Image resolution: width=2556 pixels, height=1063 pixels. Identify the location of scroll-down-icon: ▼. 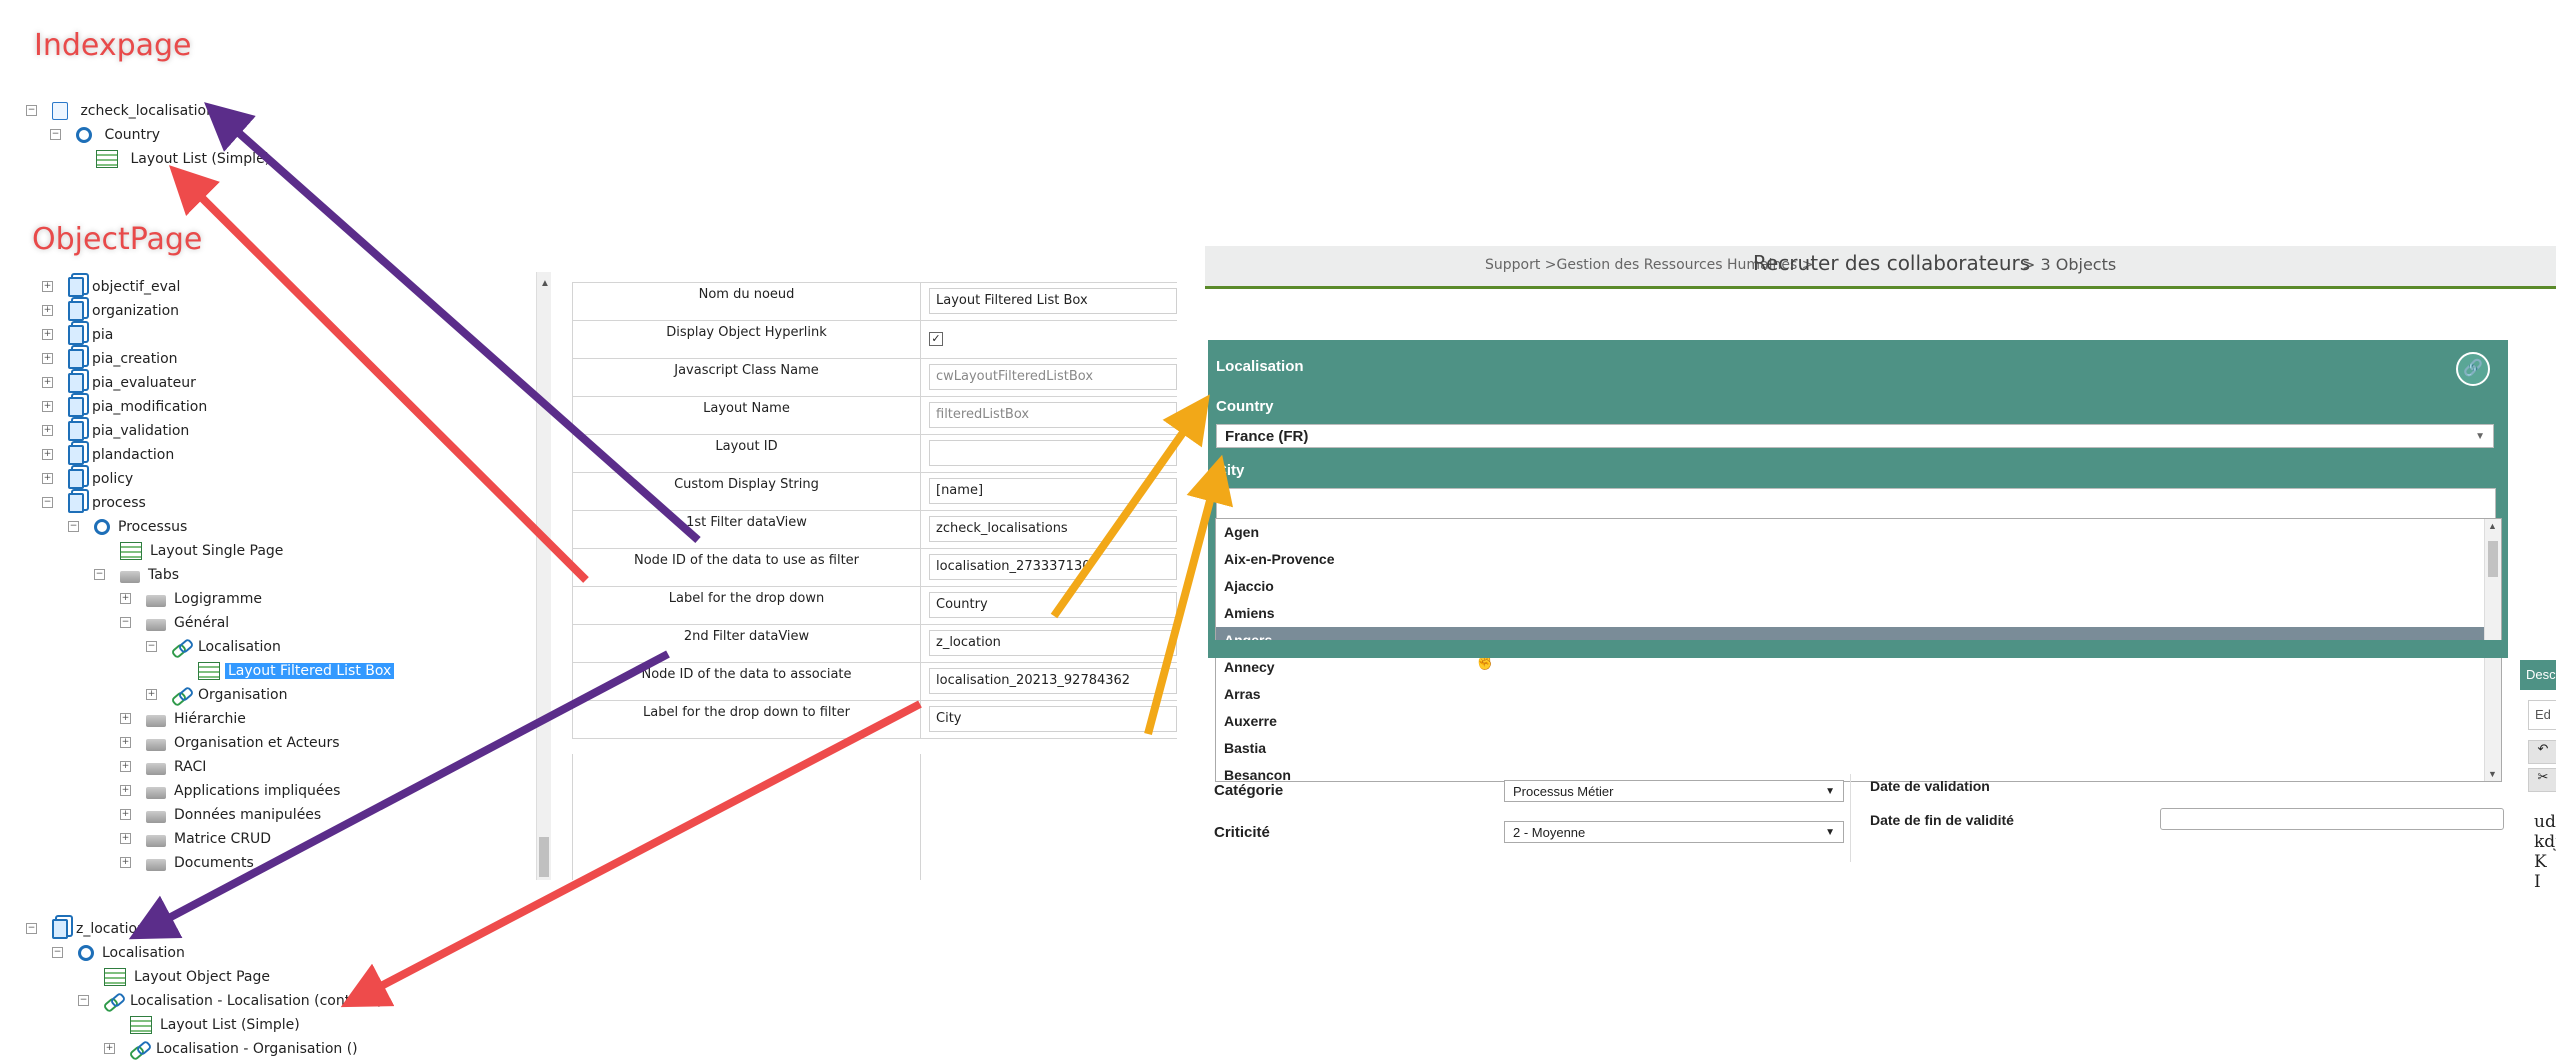
(2492, 774).